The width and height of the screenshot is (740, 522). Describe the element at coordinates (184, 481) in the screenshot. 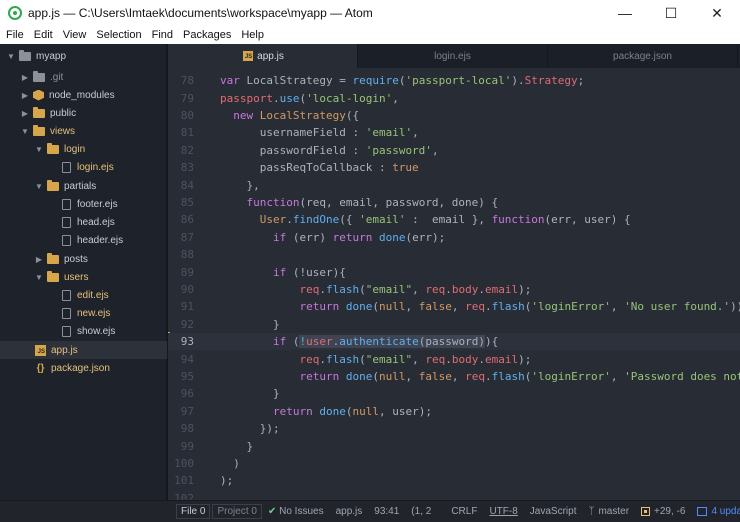

I see `line-number: 101` at that location.